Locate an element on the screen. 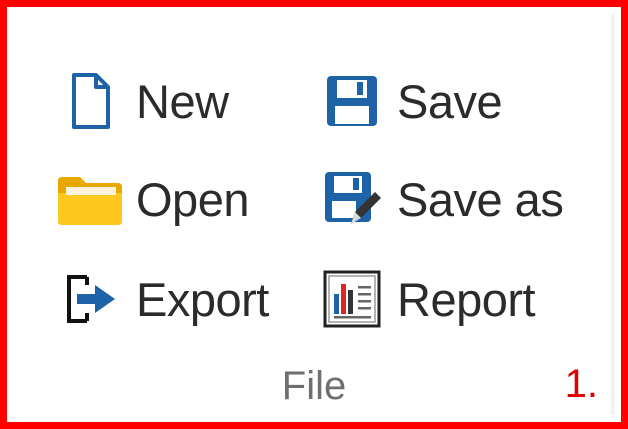 The width and height of the screenshot is (628, 429). save-label: Save is located at coordinates (450, 101).